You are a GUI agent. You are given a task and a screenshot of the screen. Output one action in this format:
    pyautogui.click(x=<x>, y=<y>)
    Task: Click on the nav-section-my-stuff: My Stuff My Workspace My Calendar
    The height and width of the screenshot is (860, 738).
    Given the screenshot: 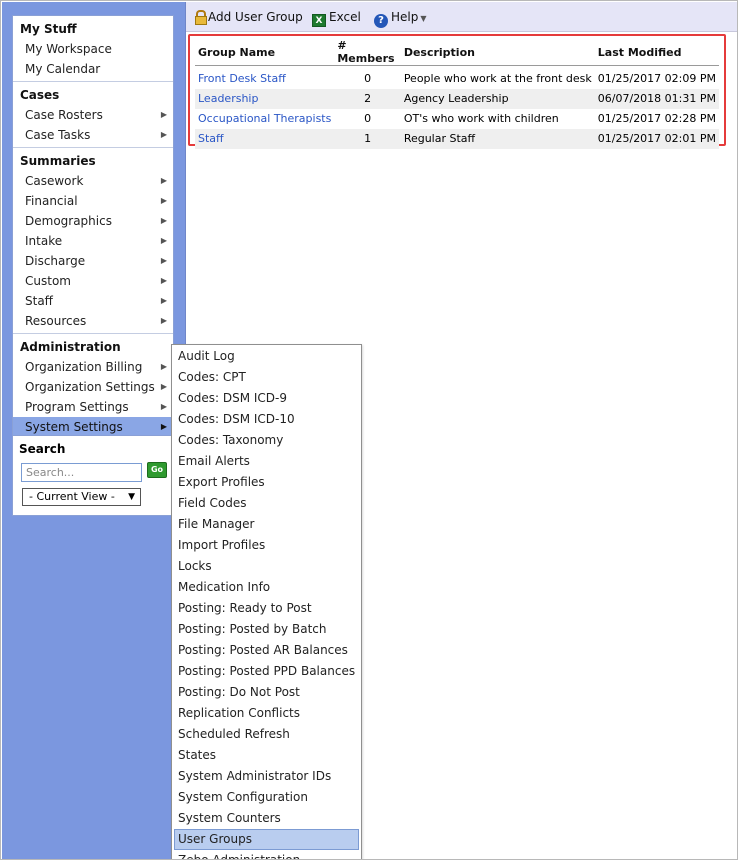 What is the action you would take?
    pyautogui.click(x=93, y=48)
    